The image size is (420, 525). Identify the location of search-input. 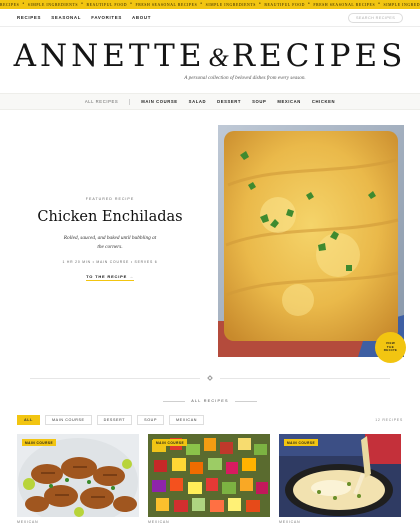
(377, 17).